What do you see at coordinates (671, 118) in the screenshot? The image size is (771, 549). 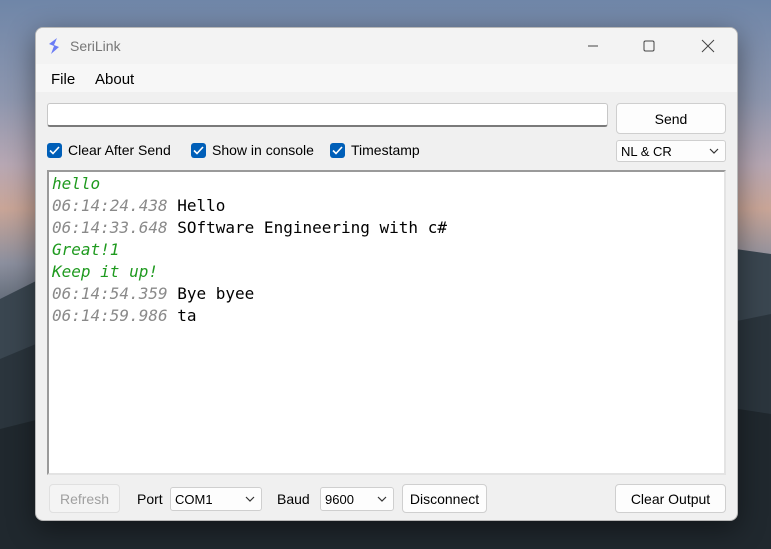 I see `send-button: Send` at bounding box center [671, 118].